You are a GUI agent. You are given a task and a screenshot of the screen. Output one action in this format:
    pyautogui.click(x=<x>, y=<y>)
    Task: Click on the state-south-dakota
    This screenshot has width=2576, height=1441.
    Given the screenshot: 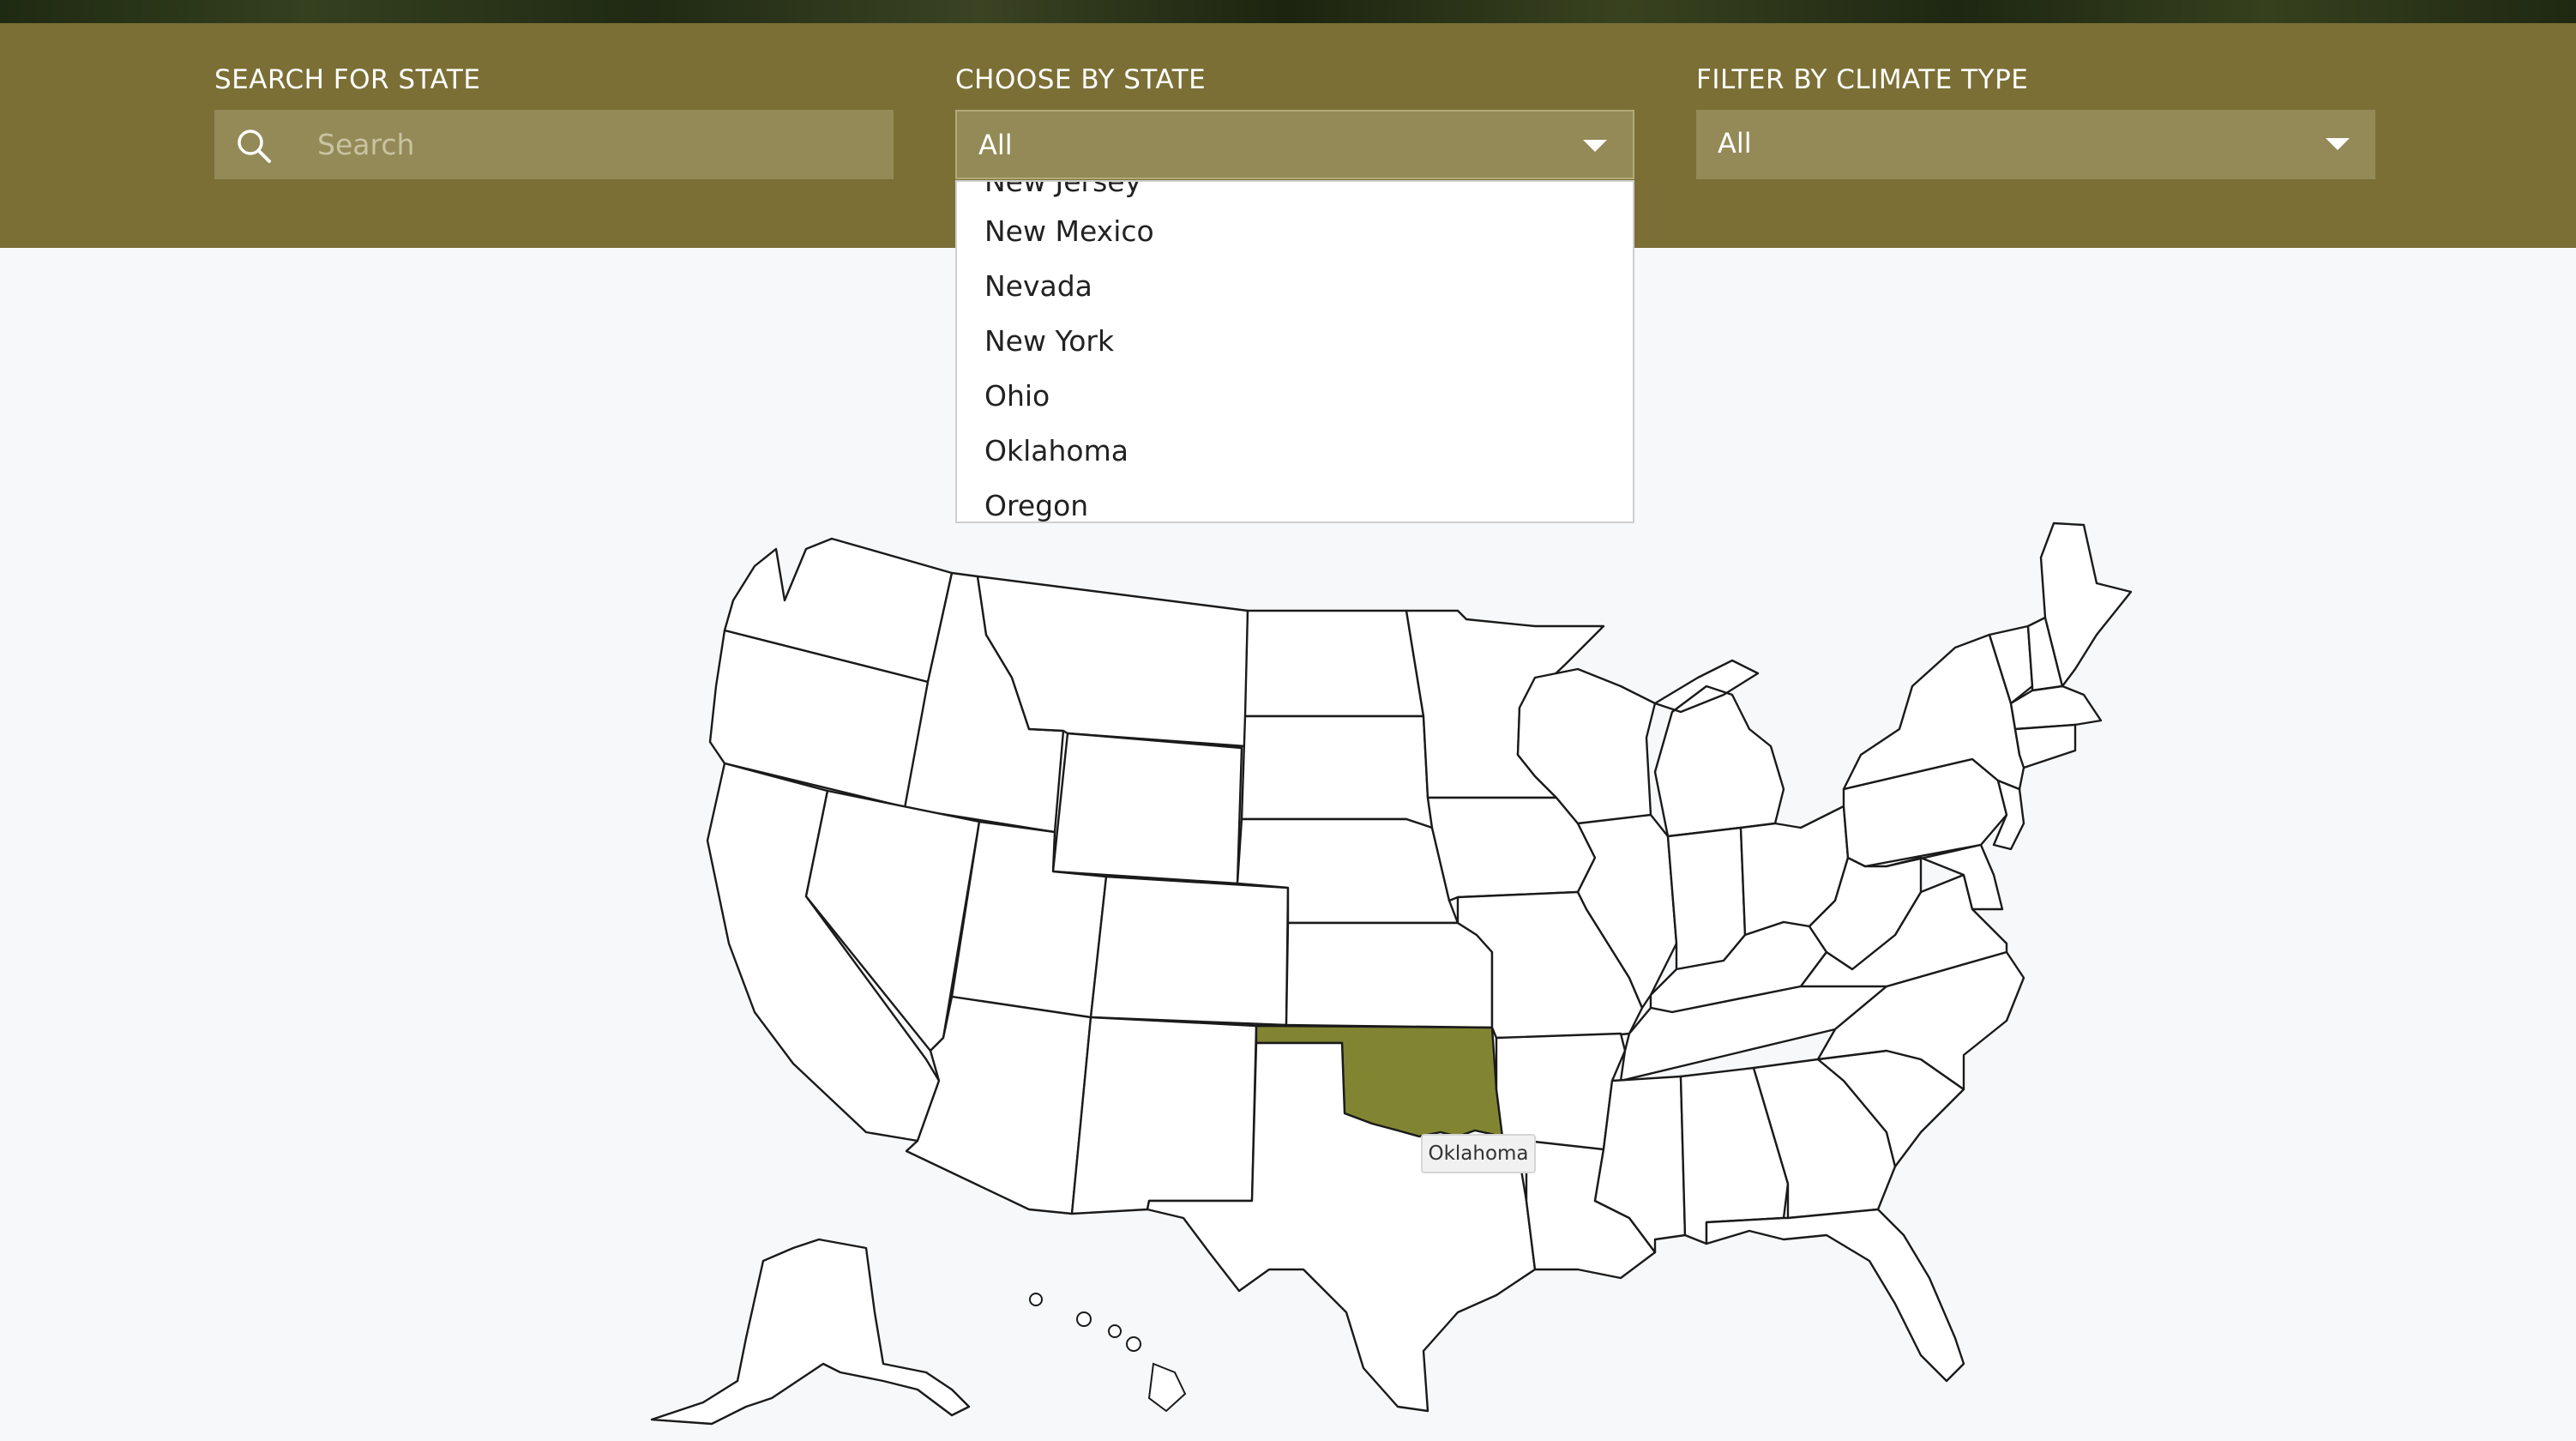 What is the action you would take?
    pyautogui.click(x=1337, y=771)
    